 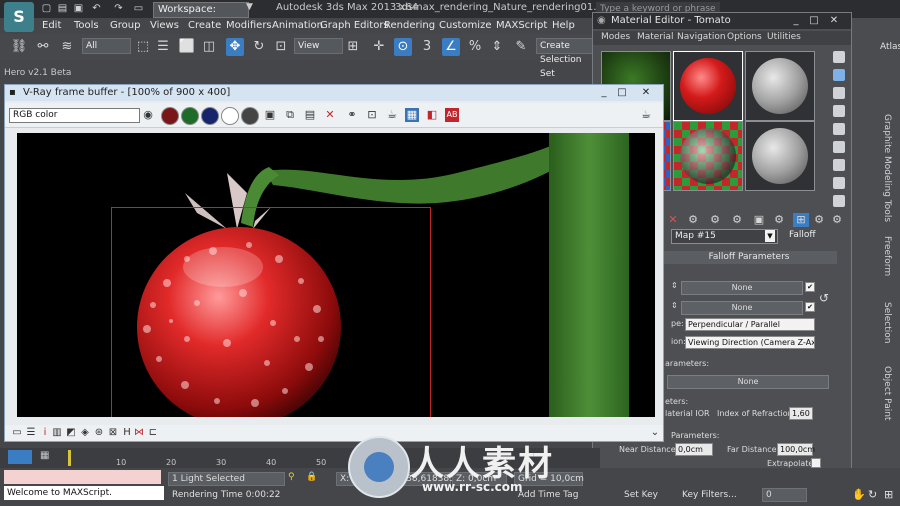 I want to click on keyboard-shortcut-override-icon: ⊙, so click(x=403, y=47).